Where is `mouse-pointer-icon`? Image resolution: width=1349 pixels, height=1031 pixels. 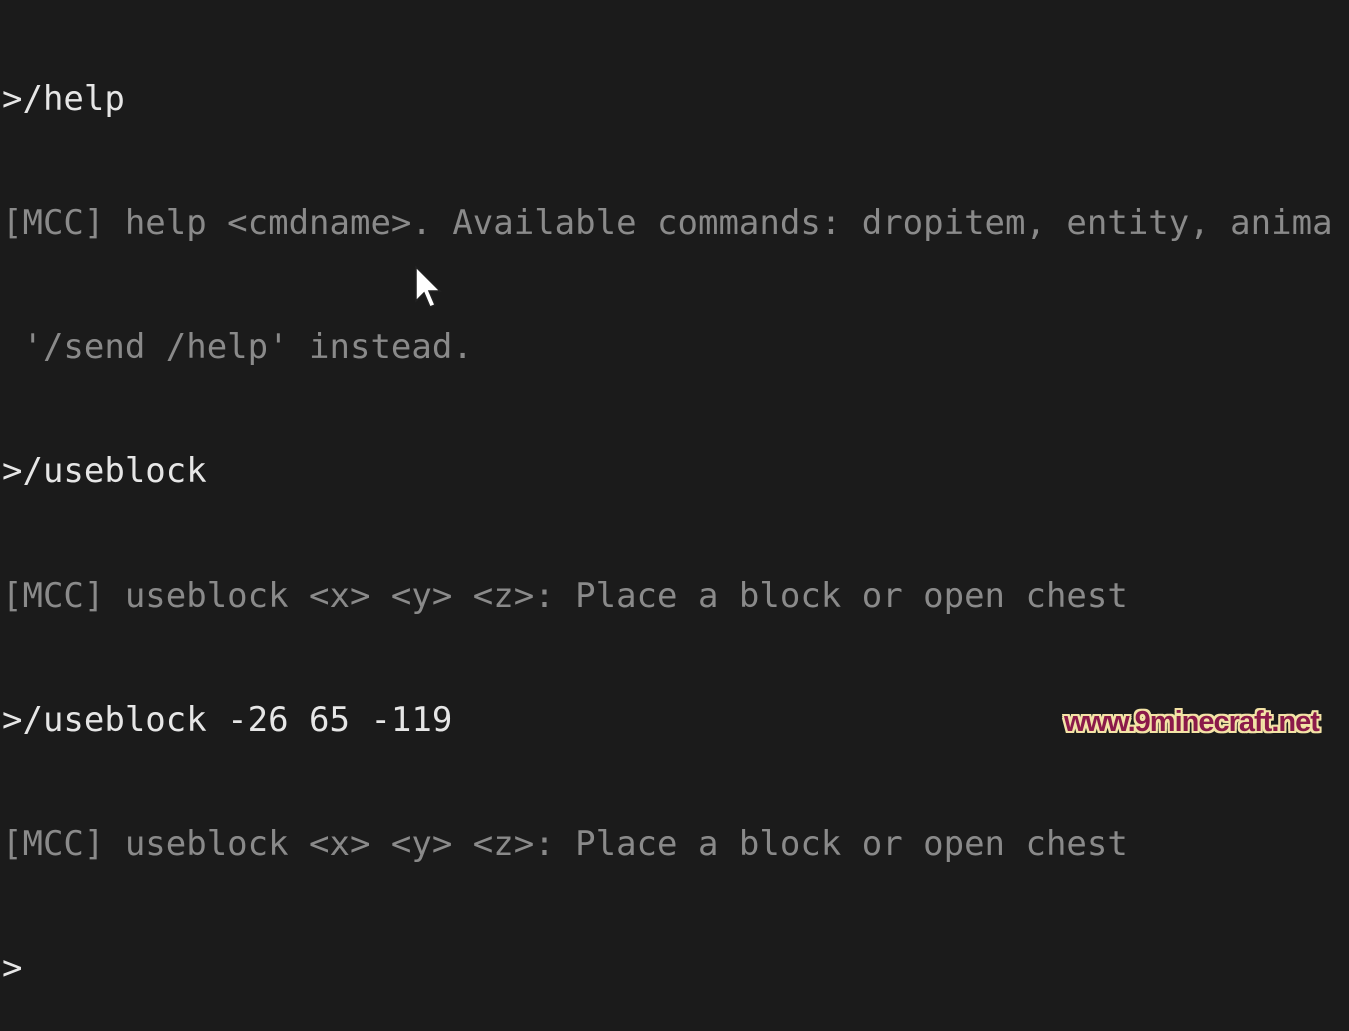 mouse-pointer-icon is located at coordinates (428, 286).